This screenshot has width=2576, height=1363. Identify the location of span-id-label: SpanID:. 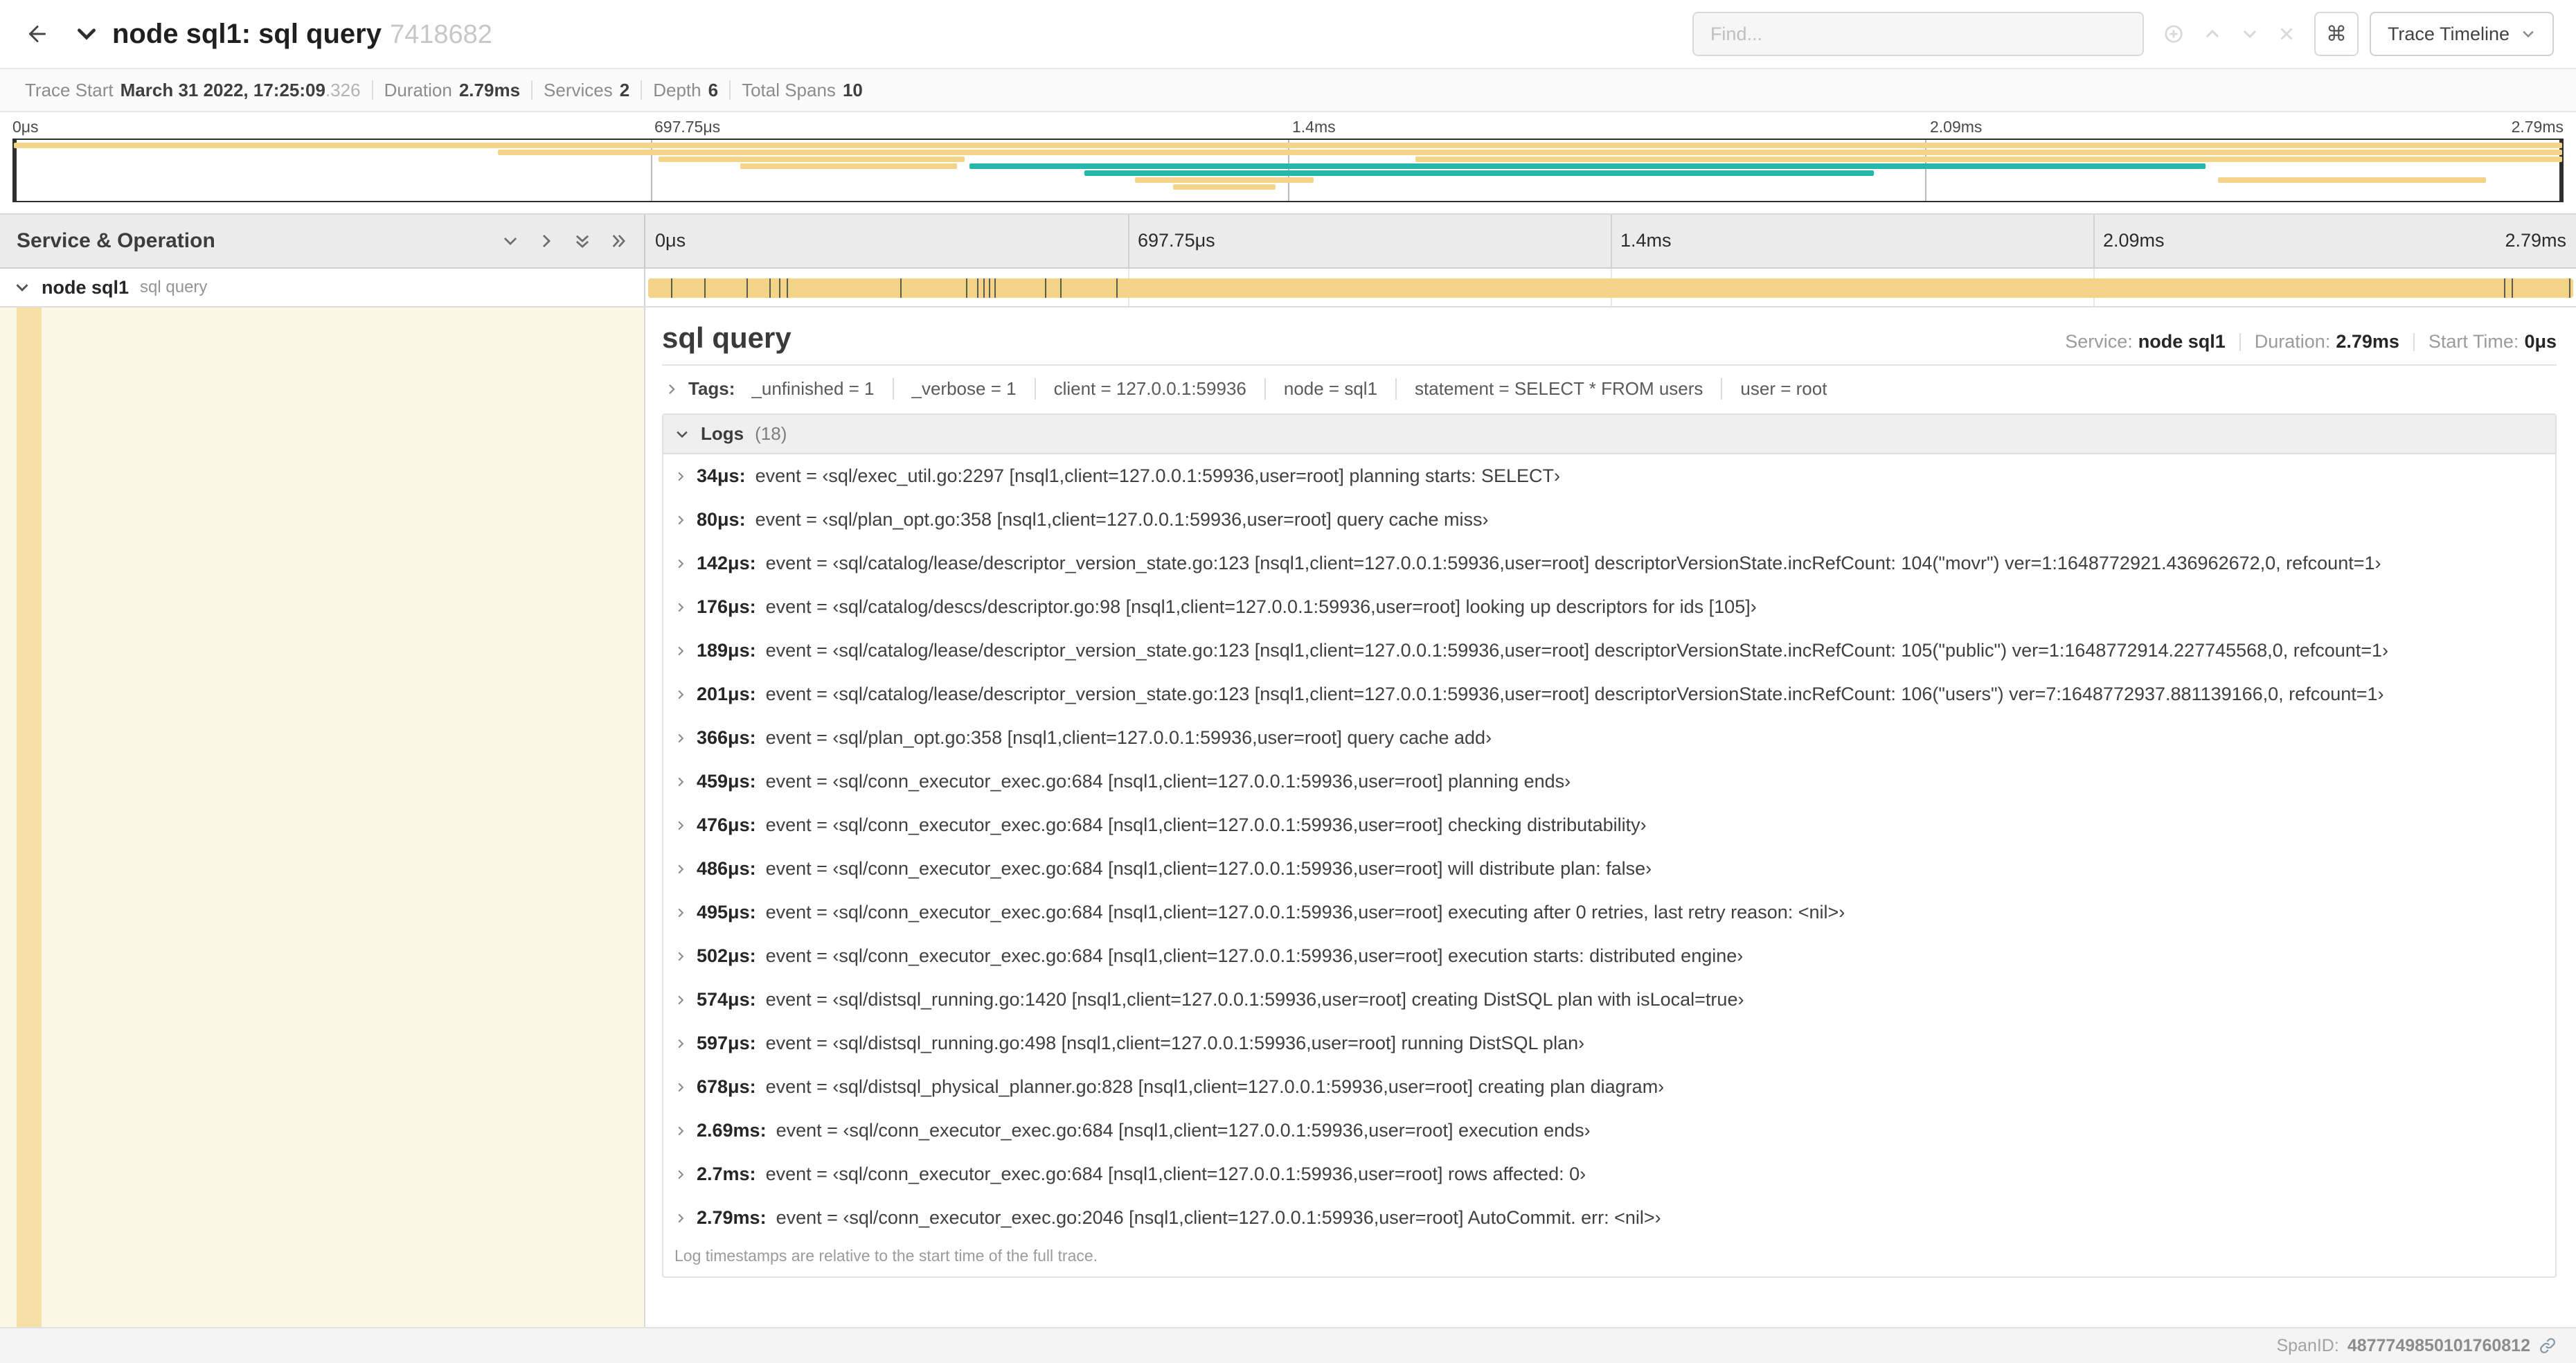
(2307, 1345).